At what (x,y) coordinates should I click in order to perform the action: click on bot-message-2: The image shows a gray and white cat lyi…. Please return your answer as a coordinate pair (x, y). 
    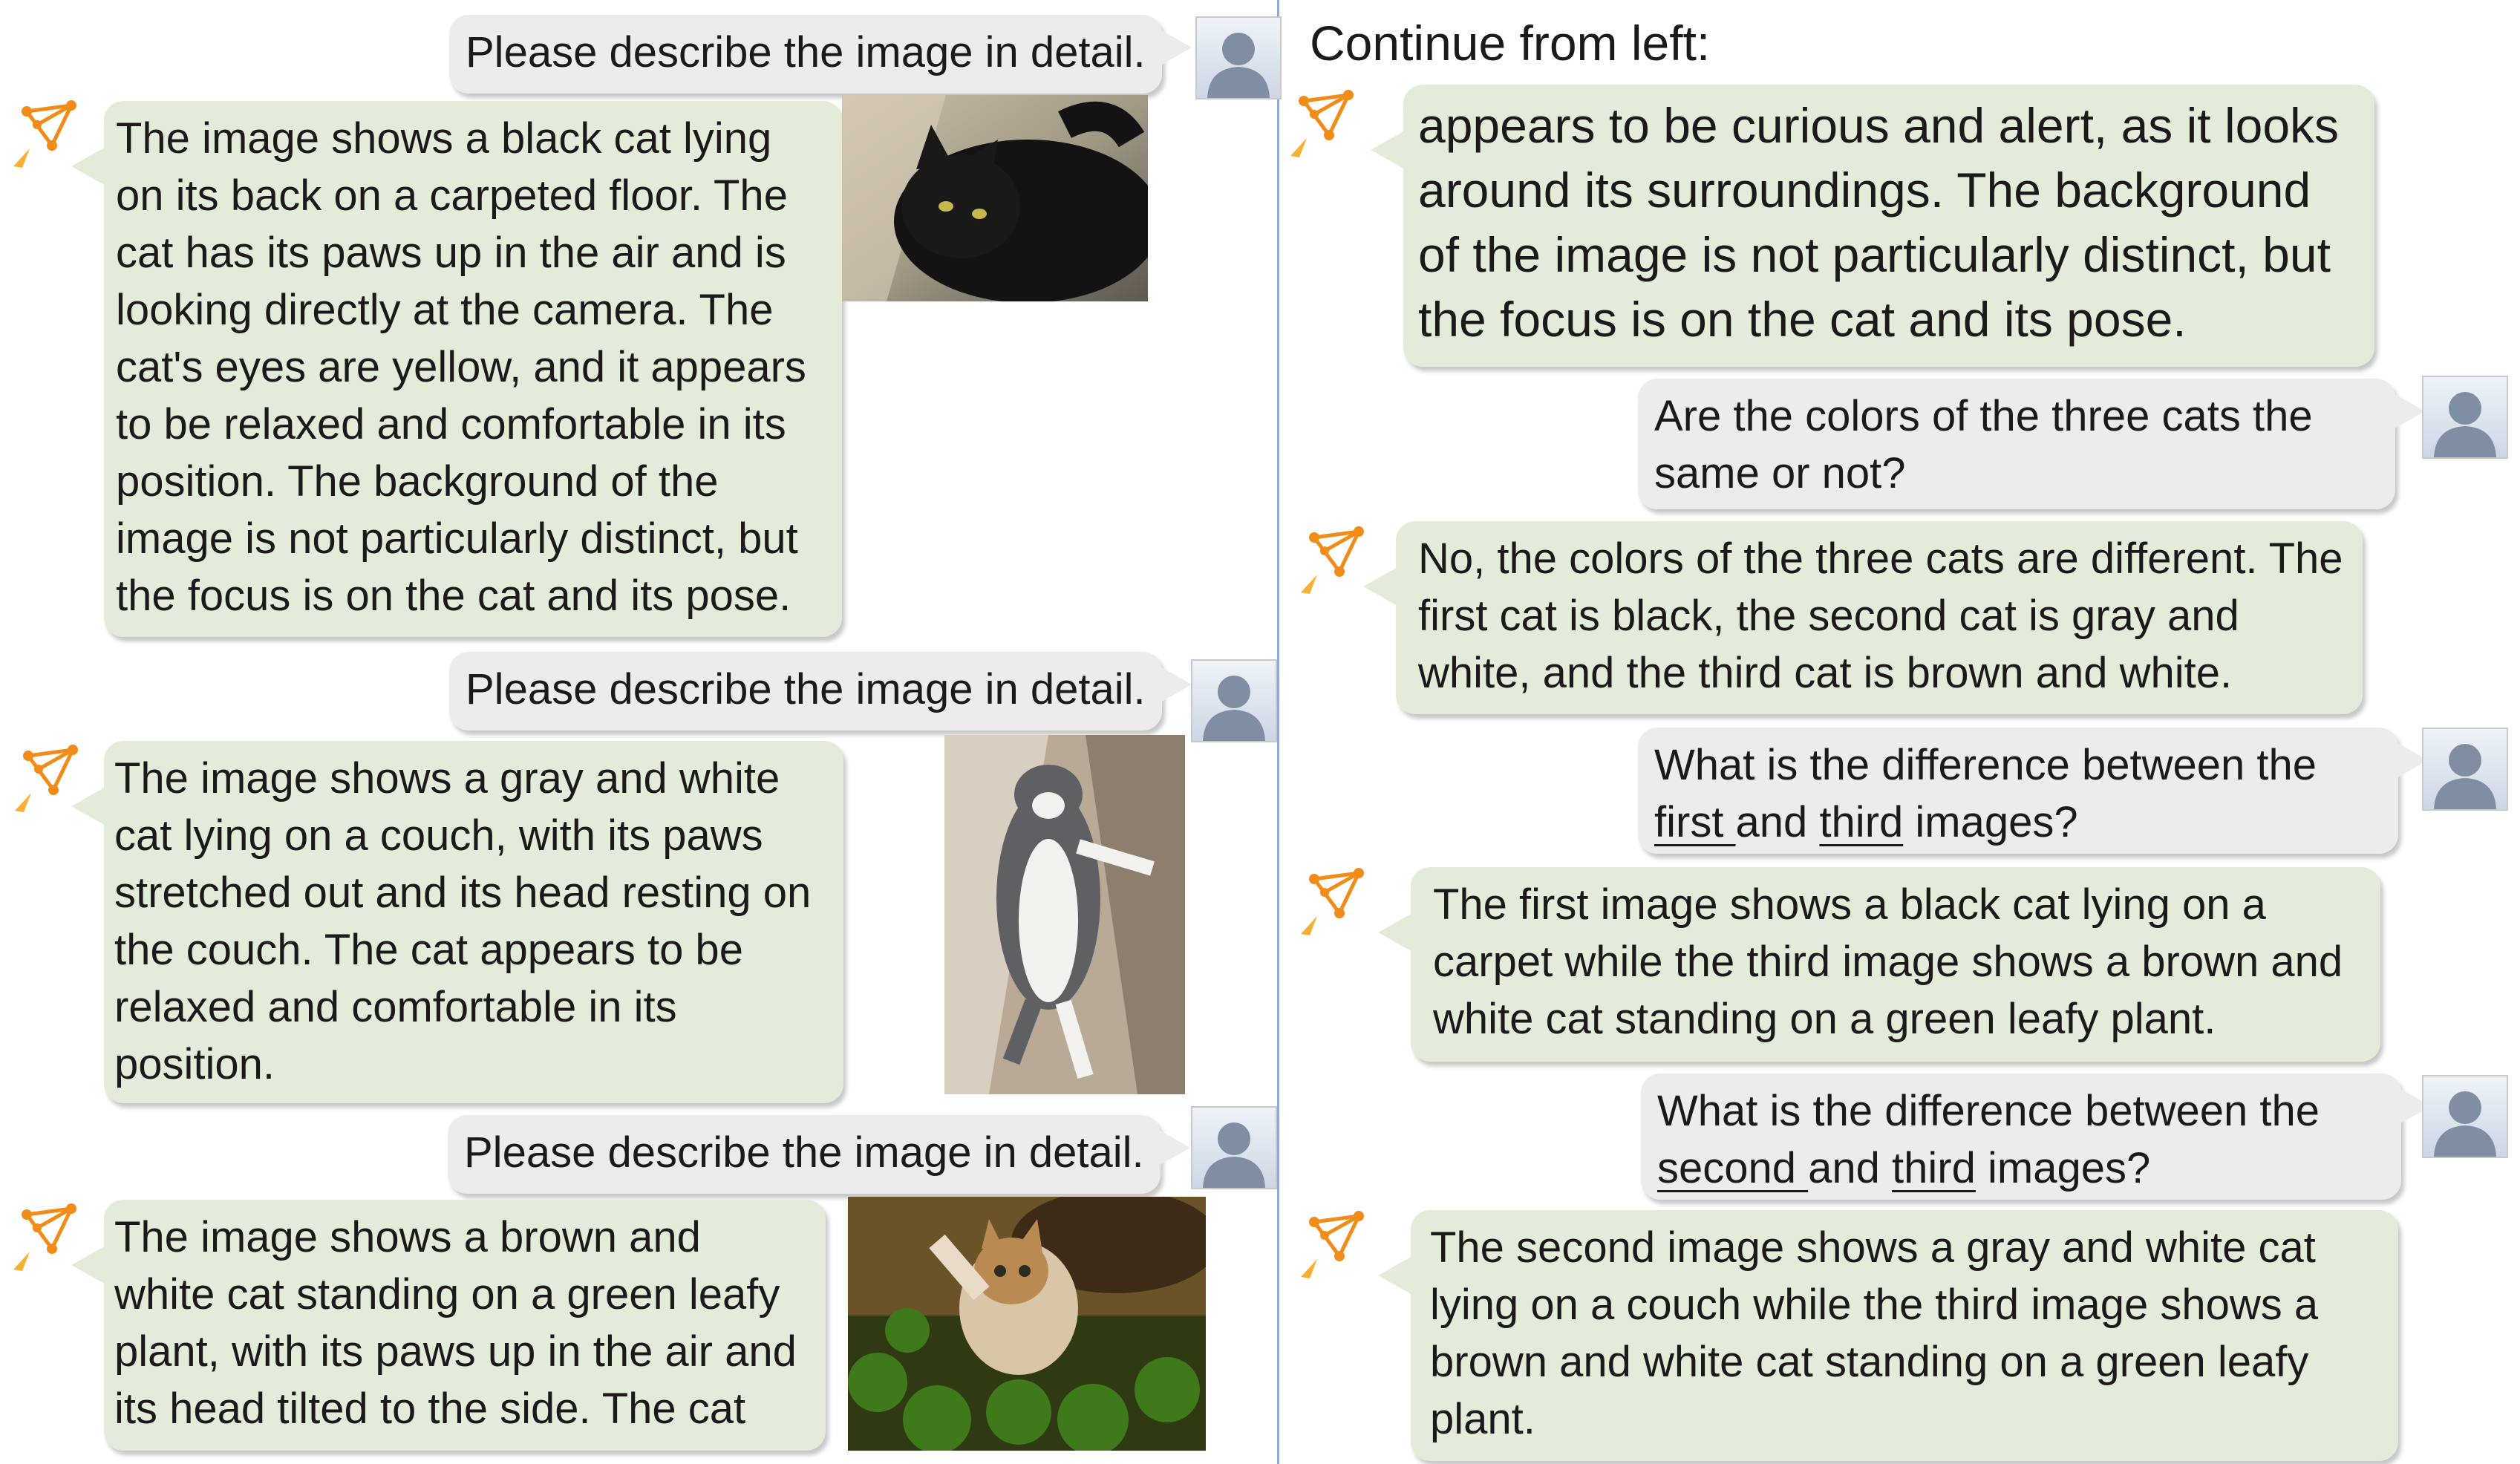
    Looking at the image, I should click on (457, 922).